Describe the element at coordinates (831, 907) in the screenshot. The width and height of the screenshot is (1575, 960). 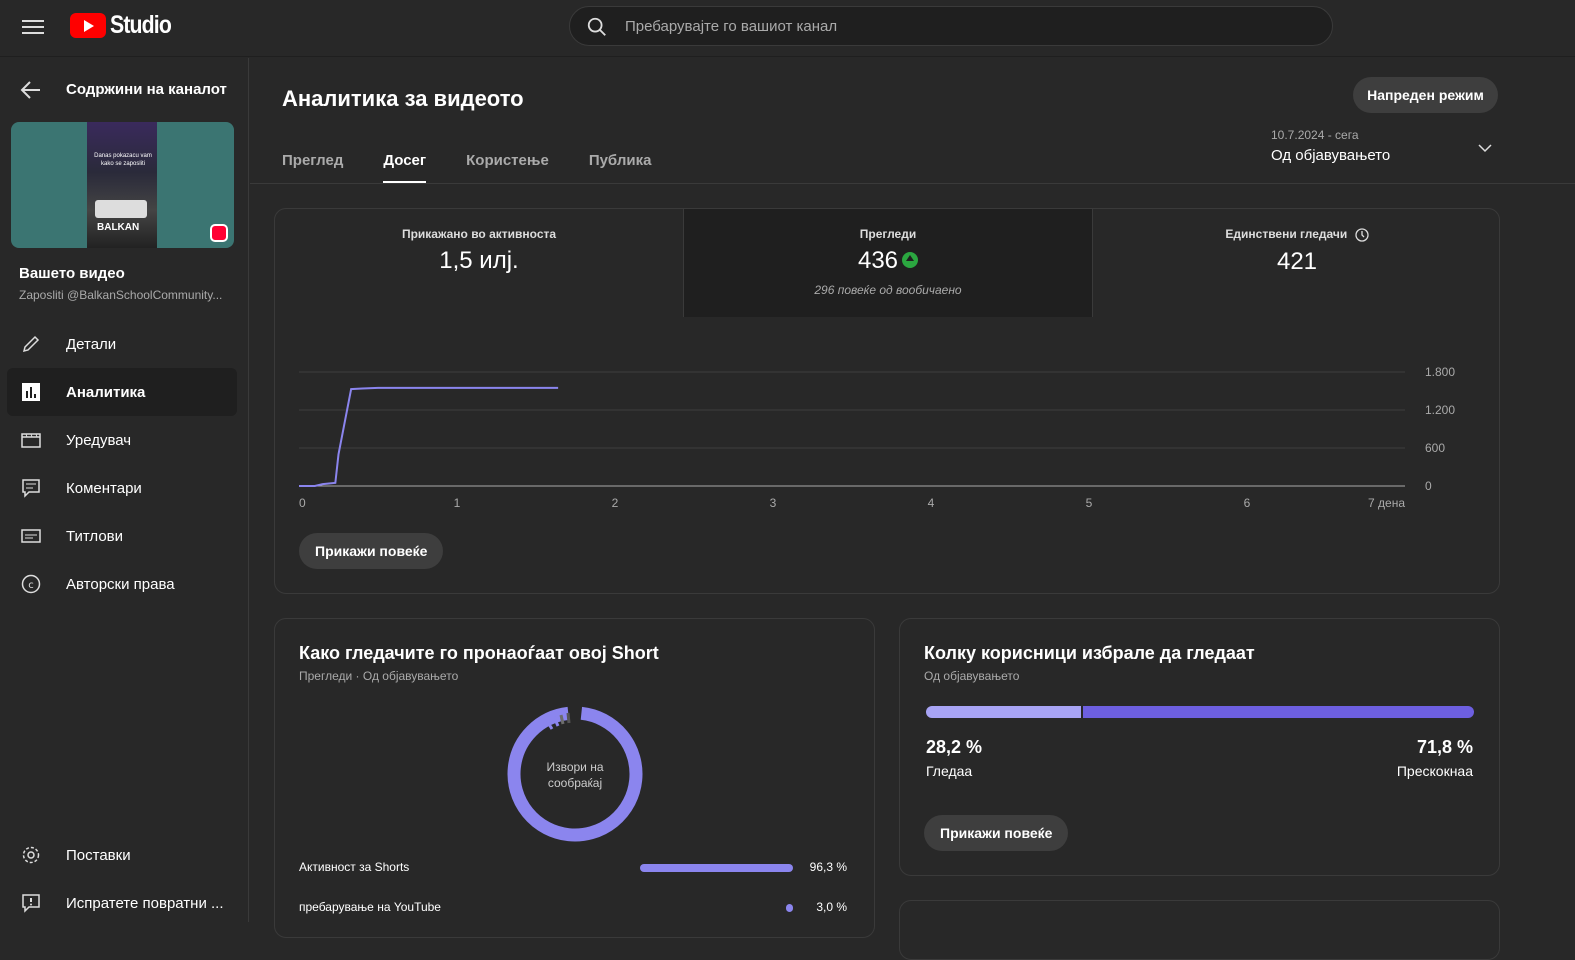
I see `source-value: 3,0 %` at that location.